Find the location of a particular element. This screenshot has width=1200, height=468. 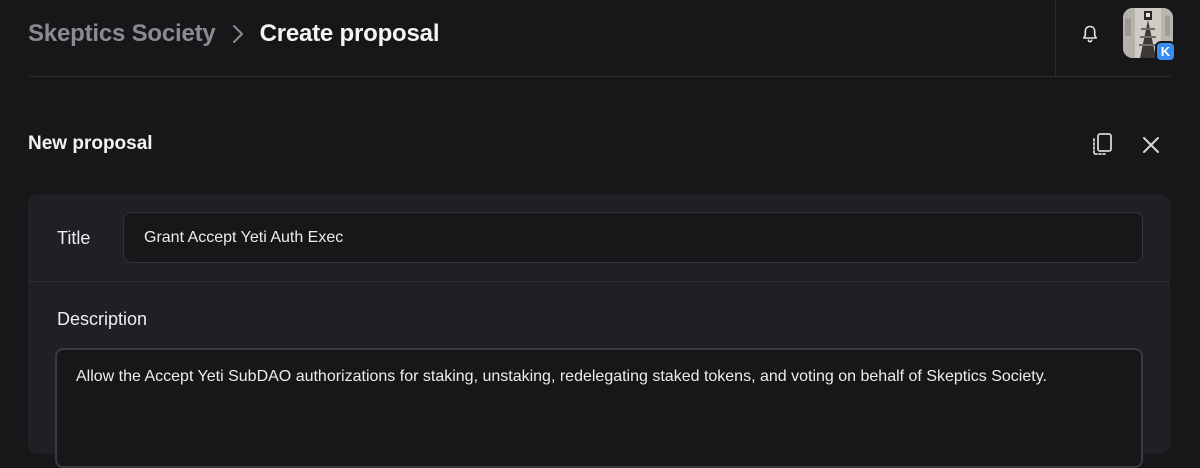

breadcrumb: Skeptics Society Create proposal is located at coordinates (233, 34).